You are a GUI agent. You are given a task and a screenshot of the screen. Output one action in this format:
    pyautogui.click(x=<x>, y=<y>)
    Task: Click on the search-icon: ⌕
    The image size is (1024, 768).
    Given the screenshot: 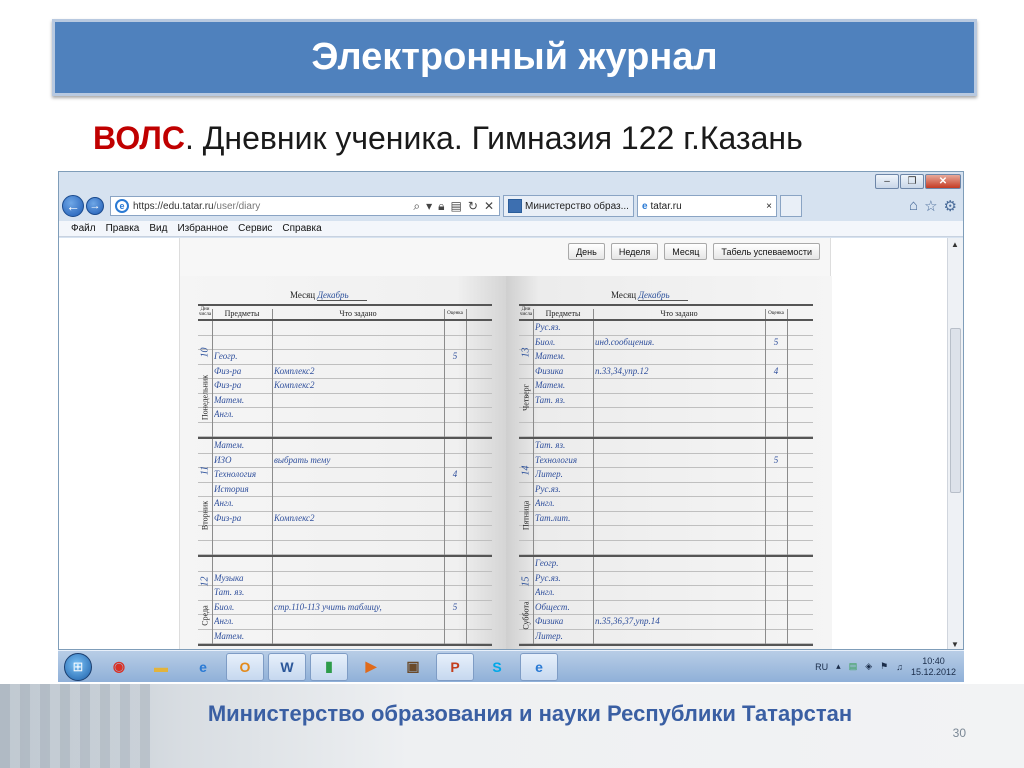 What is the action you would take?
    pyautogui.click(x=416, y=206)
    